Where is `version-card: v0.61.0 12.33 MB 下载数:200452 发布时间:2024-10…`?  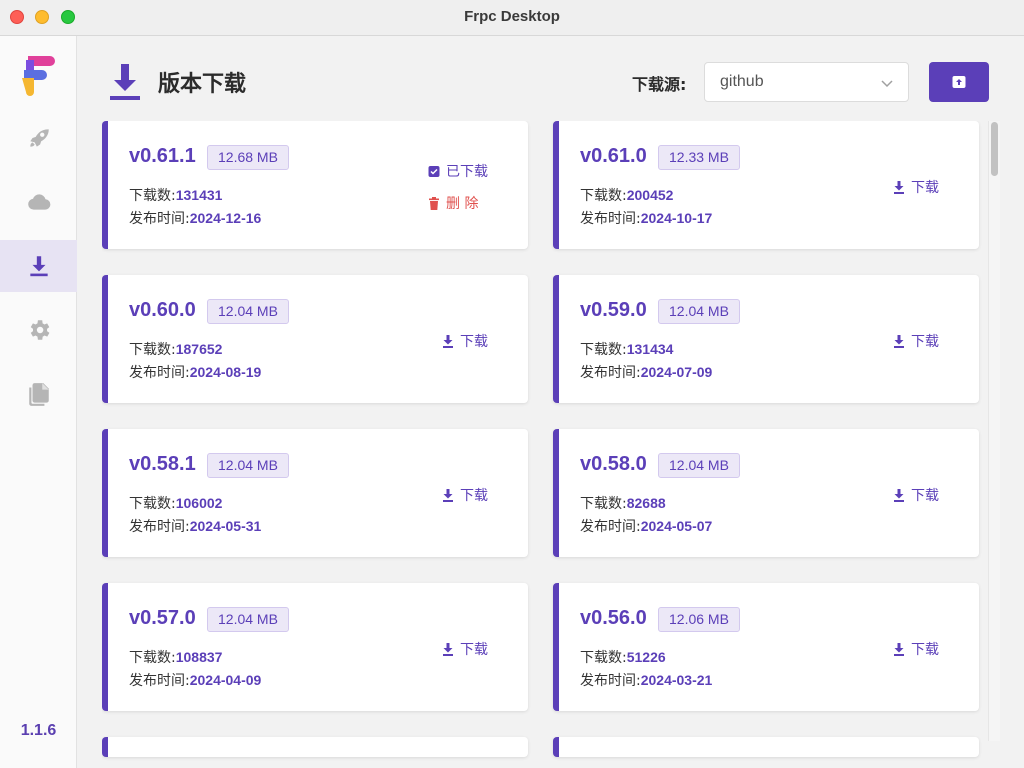
version-card: v0.61.0 12.33 MB 下载数:200452 发布时间:2024-10… is located at coordinates (766, 185).